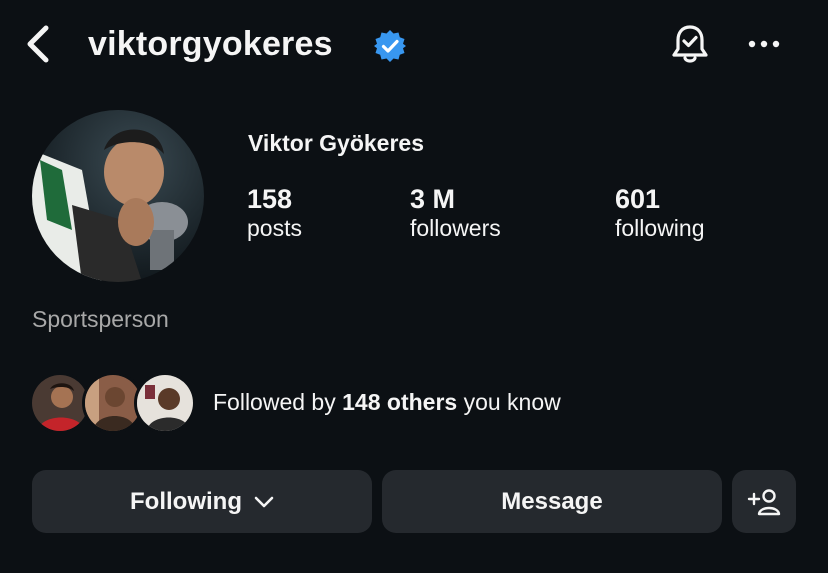 This screenshot has height=573, width=828. Describe the element at coordinates (186, 501) in the screenshot. I see `following-button-label: Following` at that location.